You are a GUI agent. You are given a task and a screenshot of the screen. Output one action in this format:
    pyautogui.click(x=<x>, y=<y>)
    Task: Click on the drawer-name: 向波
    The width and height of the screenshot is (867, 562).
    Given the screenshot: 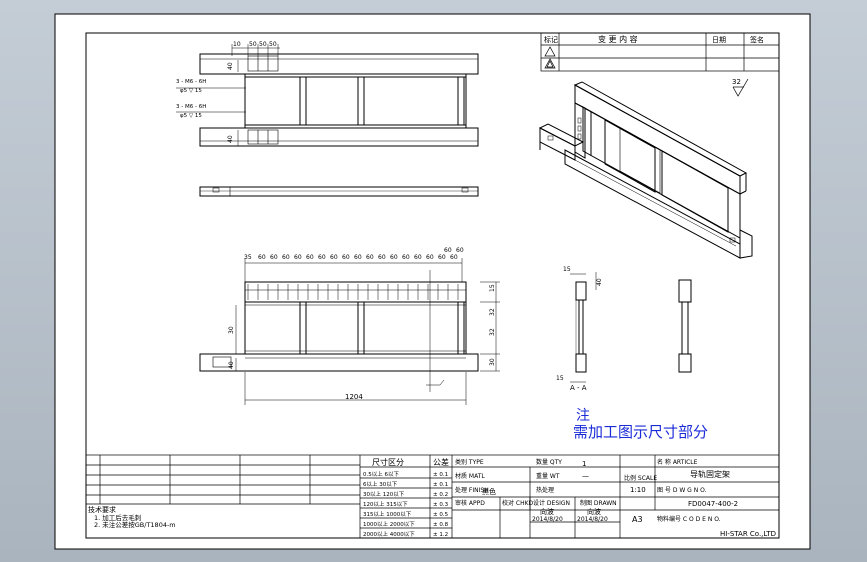 What is the action you would take?
    pyautogui.click(x=594, y=511)
    